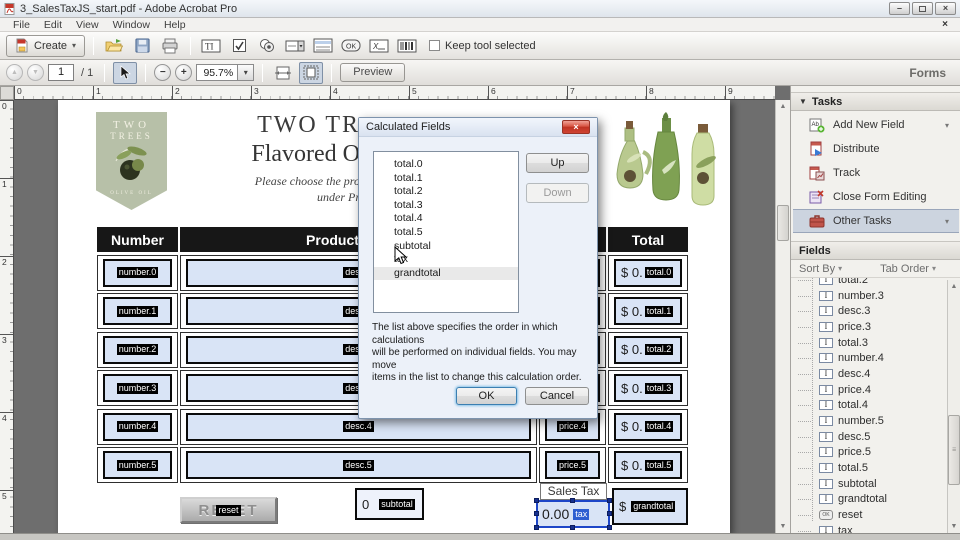  I want to click on zoom-in-button: +, so click(184, 72).